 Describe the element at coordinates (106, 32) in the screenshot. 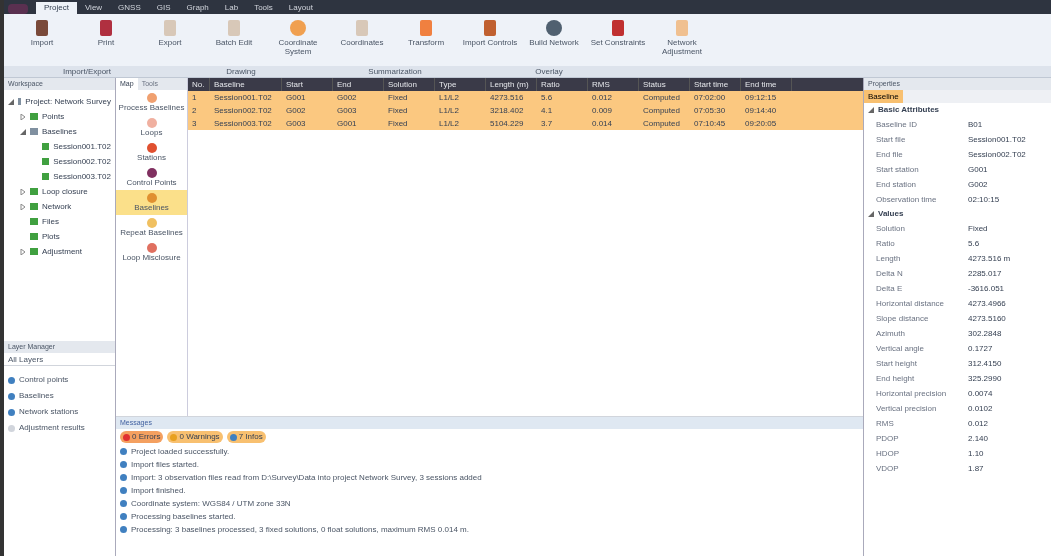

I see `ribbon-button: Print` at that location.